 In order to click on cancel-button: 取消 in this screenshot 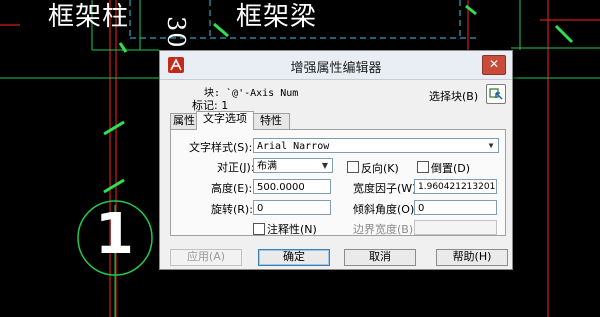, I will do `click(380, 257)`.